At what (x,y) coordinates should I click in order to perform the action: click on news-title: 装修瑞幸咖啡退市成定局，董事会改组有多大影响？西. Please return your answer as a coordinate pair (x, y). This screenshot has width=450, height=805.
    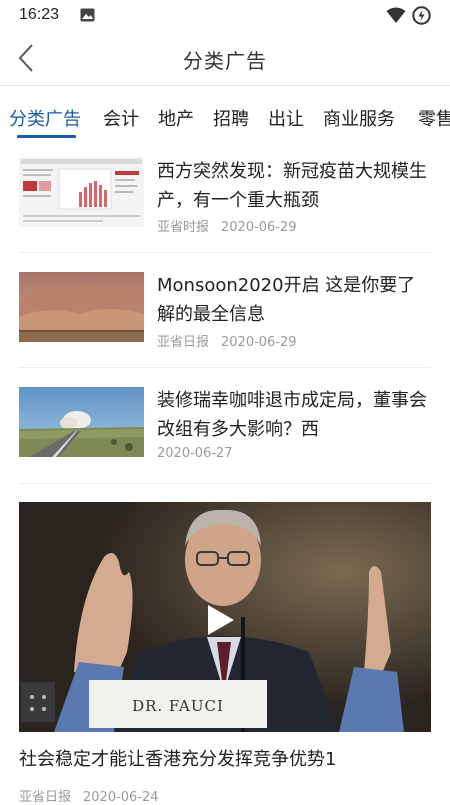
    Looking at the image, I should click on (292, 415).